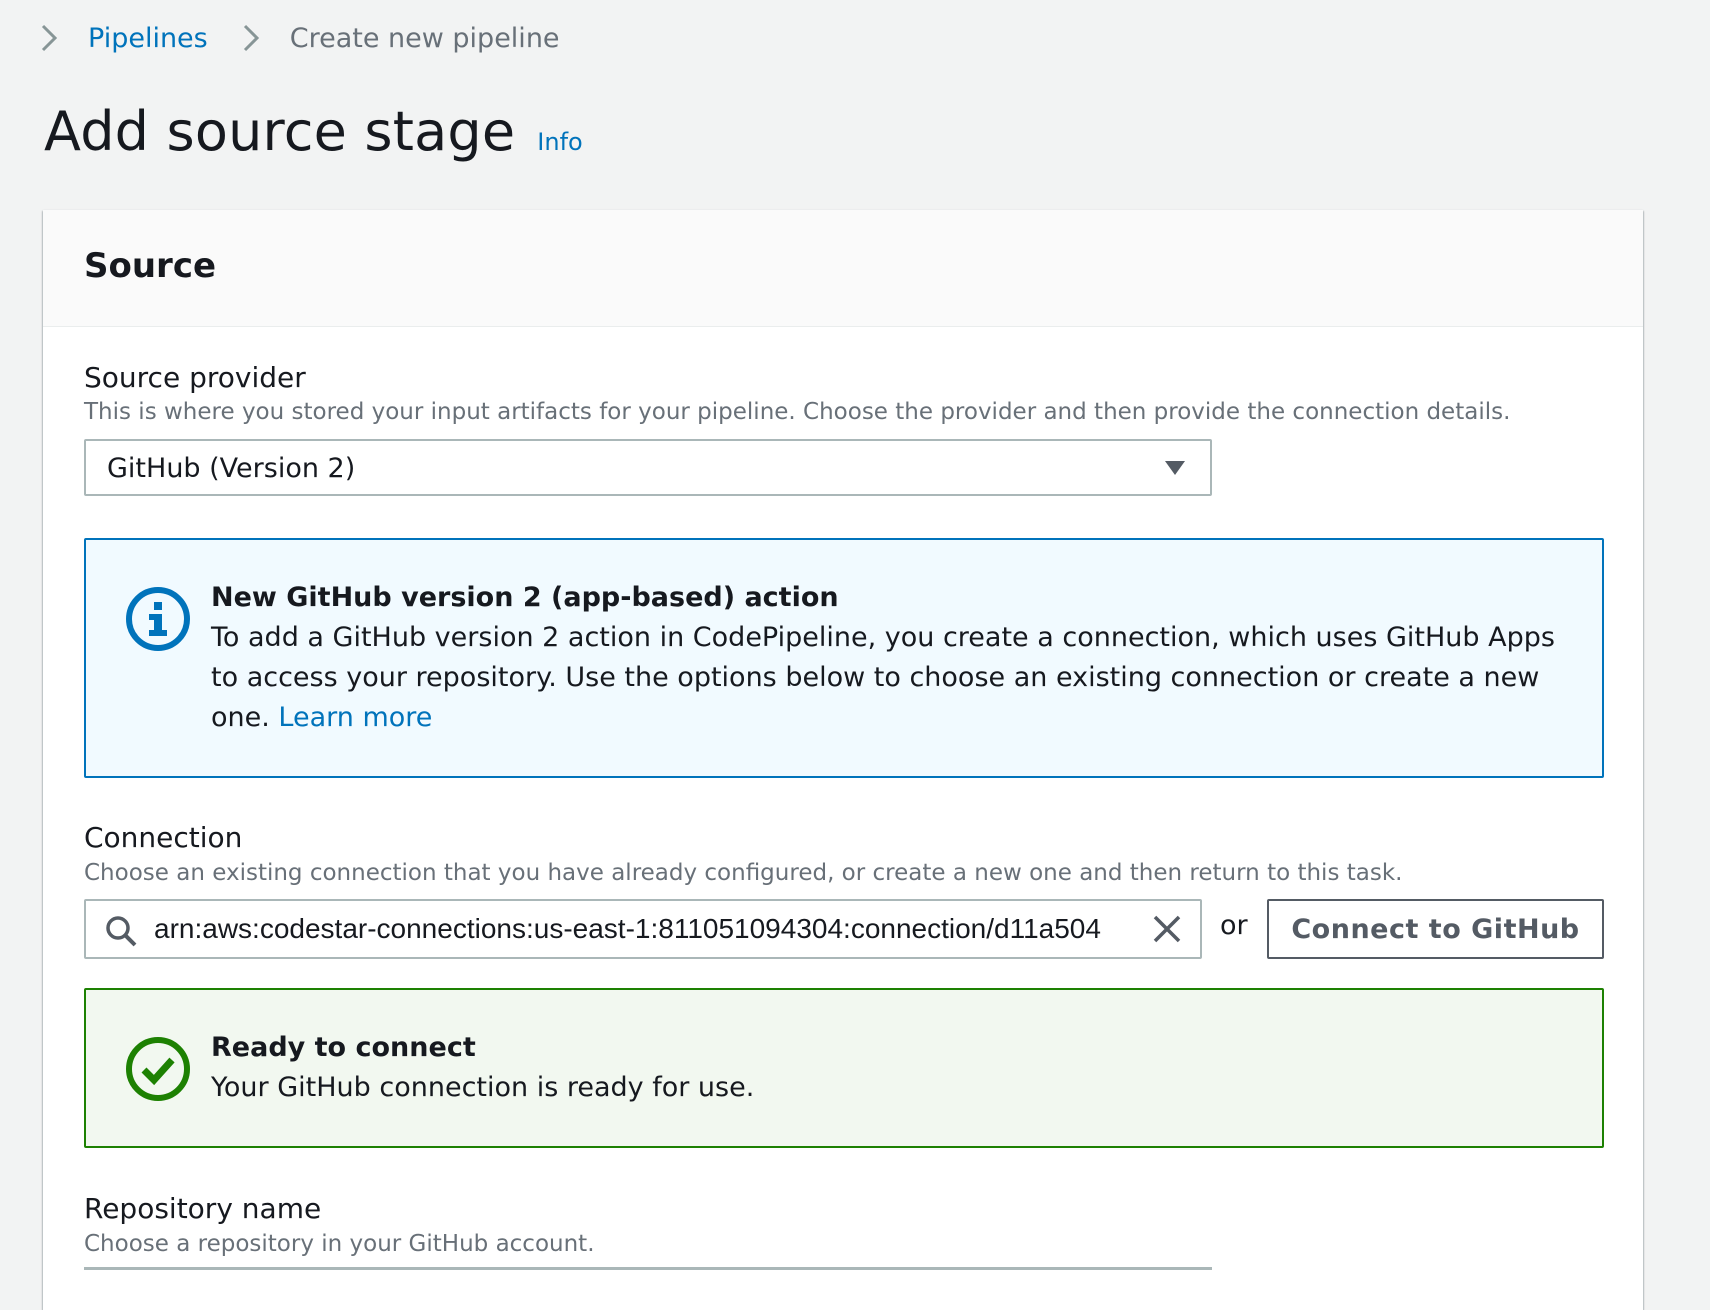 The height and width of the screenshot is (1310, 1710). What do you see at coordinates (231, 468) in the screenshot?
I see `source-provider-selected-value: GitHub (Version 2)` at bounding box center [231, 468].